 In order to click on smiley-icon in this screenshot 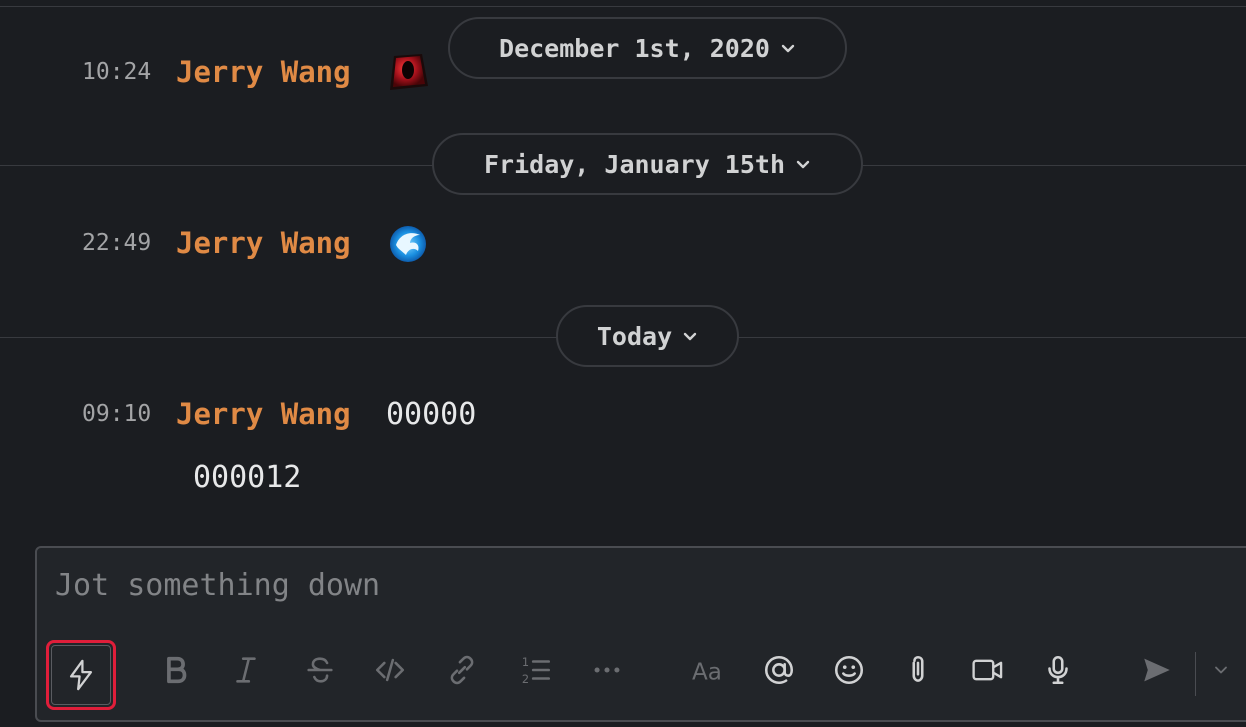, I will do `click(849, 670)`.